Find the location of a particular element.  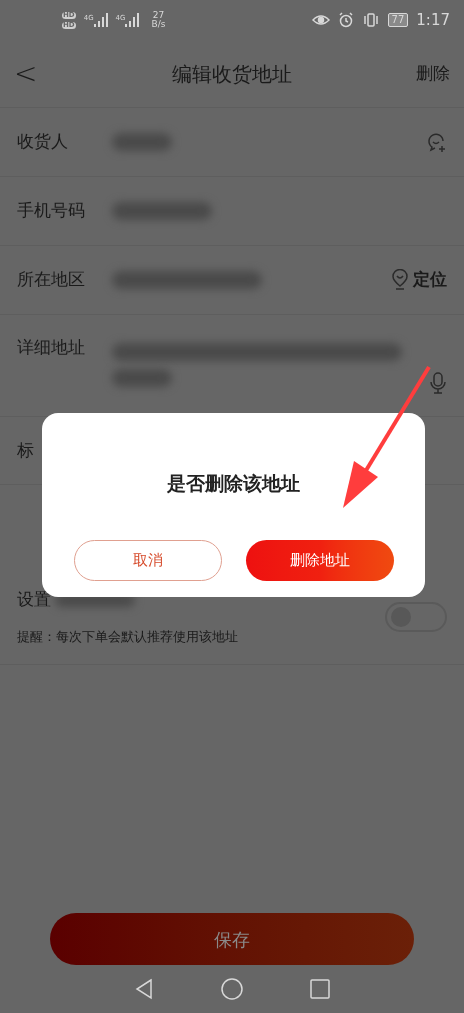

save-button: 保存 is located at coordinates (232, 939).